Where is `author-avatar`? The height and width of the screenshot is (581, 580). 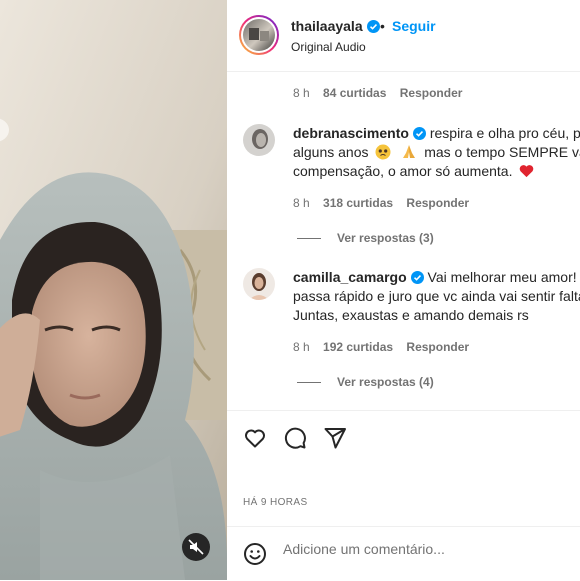
author-avatar is located at coordinates (259, 35).